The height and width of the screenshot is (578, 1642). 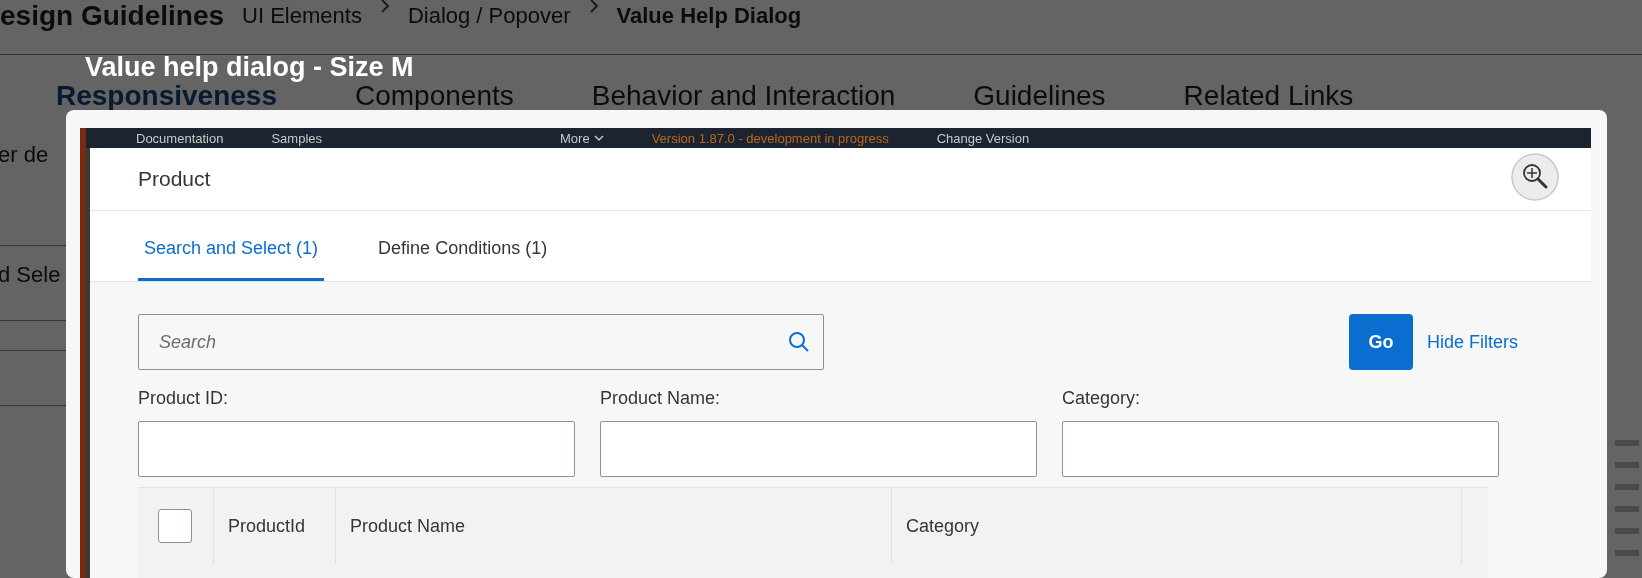 I want to click on filter-label: Product ID:, so click(x=184, y=398).